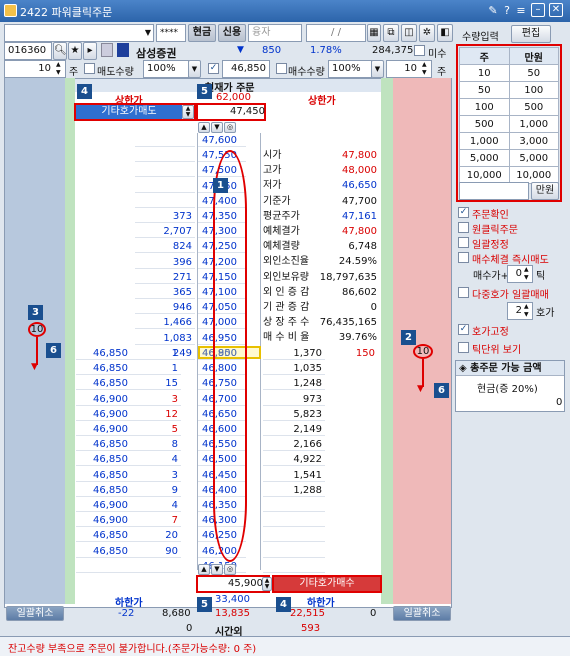 Image resolution: width=570 pixels, height=656 pixels. What do you see at coordinates (545, 191) in the screenshot?
I see `man-button: 만원` at bounding box center [545, 191].